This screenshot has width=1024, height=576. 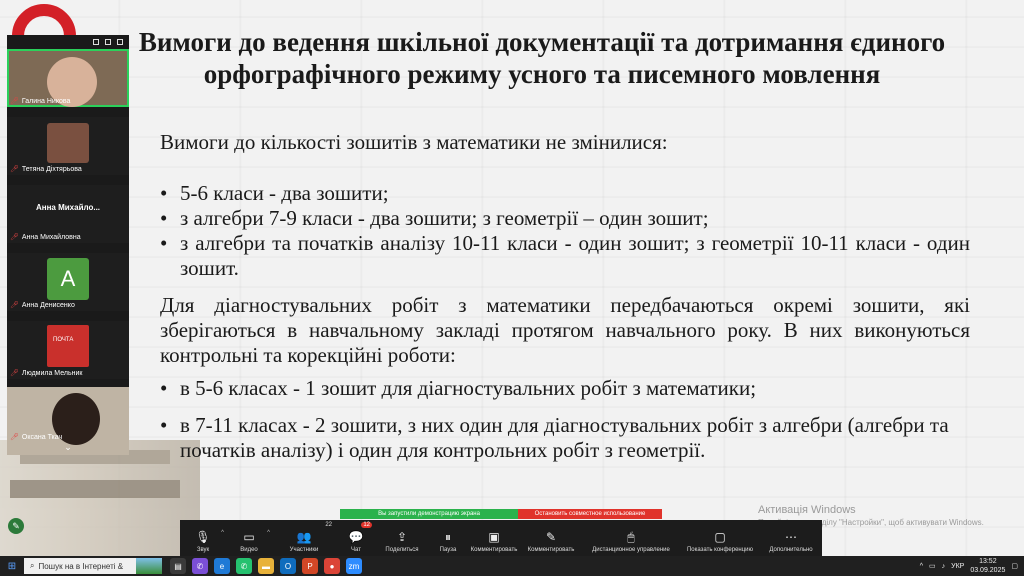 I want to click on pause-button: ⏸ Пауза, so click(x=448, y=538).